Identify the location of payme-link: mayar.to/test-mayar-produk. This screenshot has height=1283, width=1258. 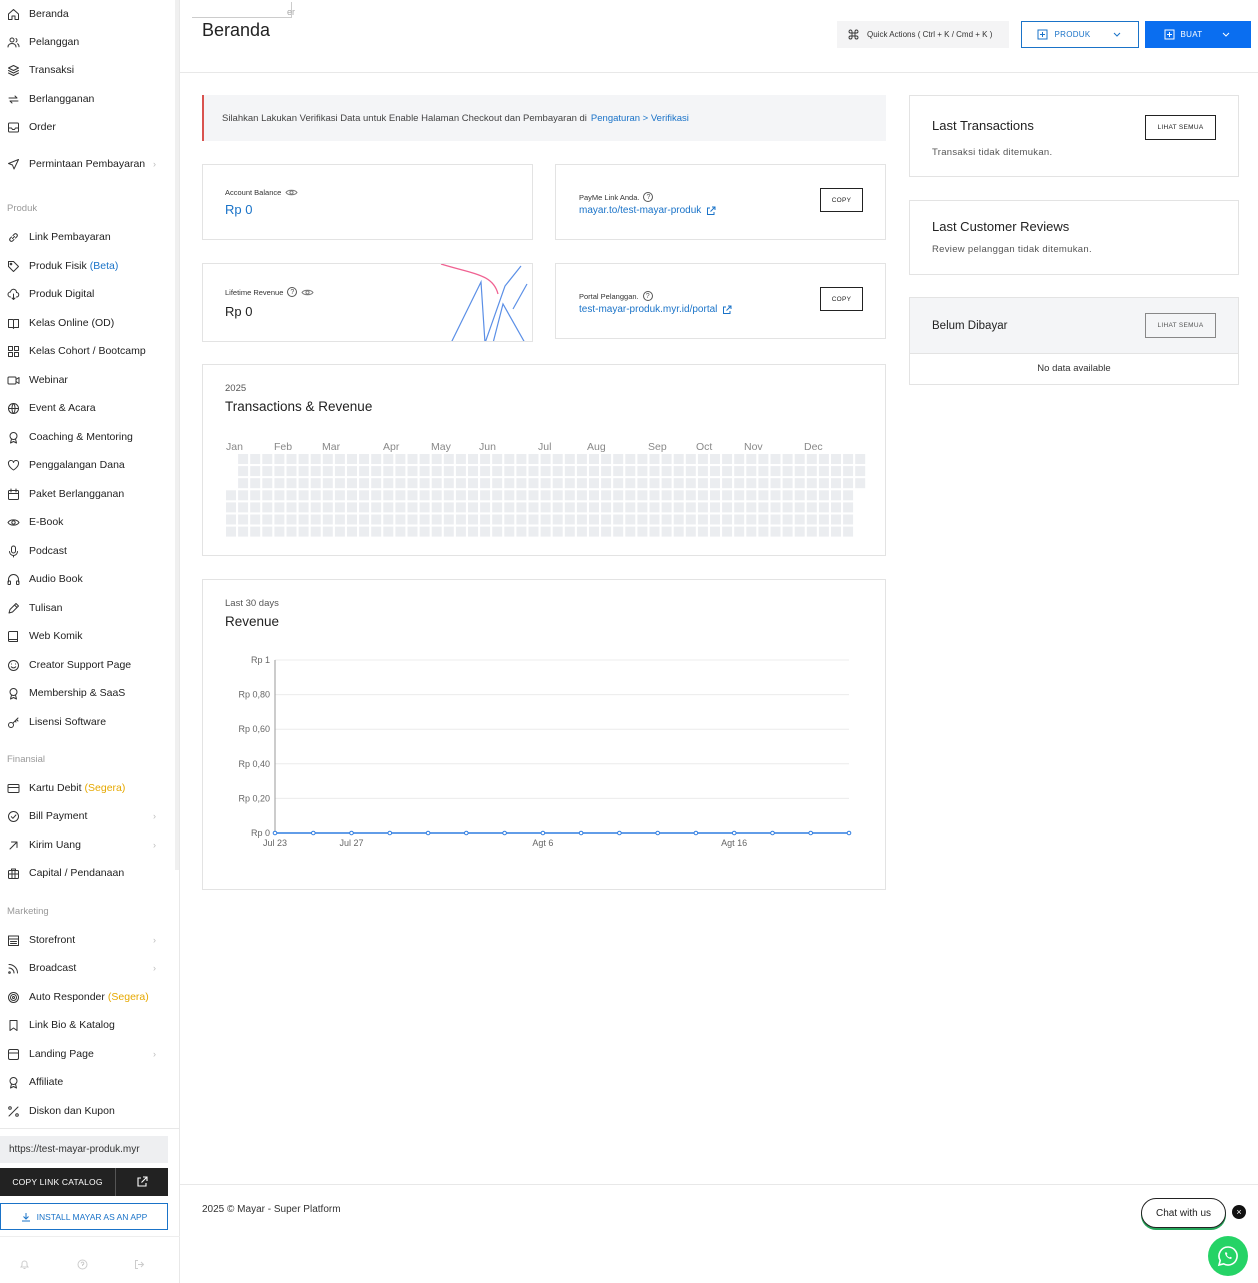
(640, 210).